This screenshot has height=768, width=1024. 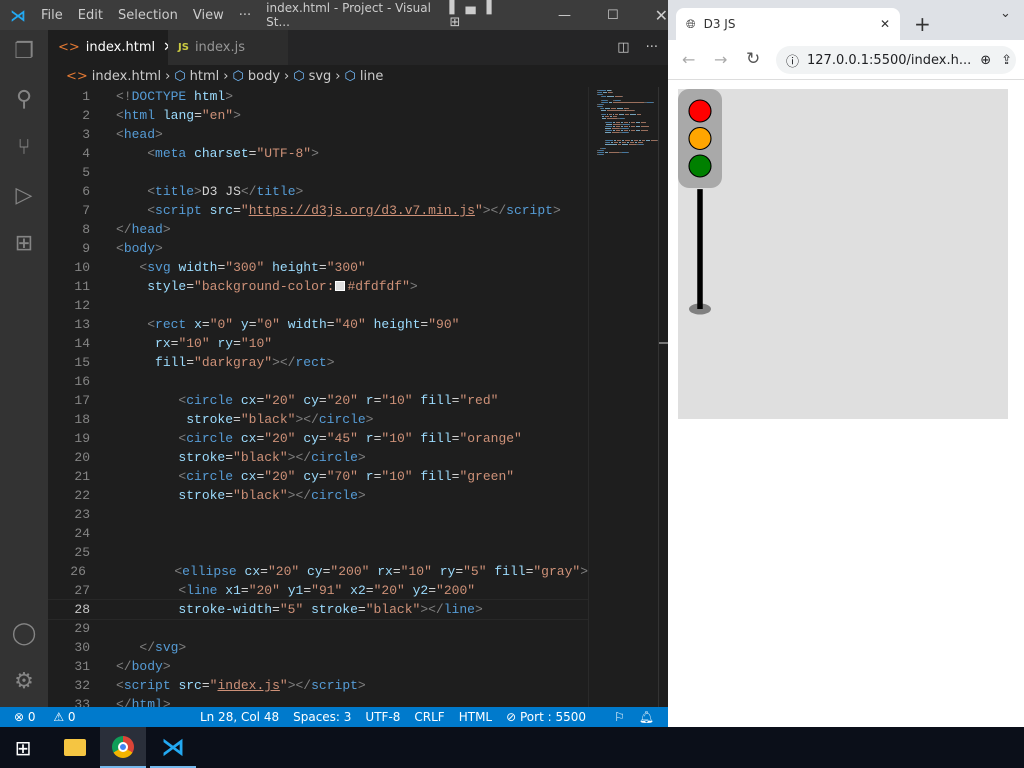 What do you see at coordinates (52, 717) in the screenshot?
I see `problems-indicator: ⊗ 0 ⚠ 0` at bounding box center [52, 717].